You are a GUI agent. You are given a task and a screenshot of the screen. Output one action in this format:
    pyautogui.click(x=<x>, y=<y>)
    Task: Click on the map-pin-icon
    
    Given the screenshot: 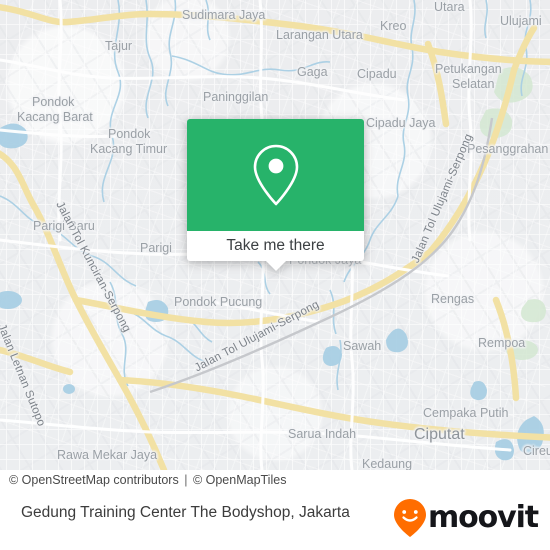 What is the action you would take?
    pyautogui.click(x=275, y=175)
    